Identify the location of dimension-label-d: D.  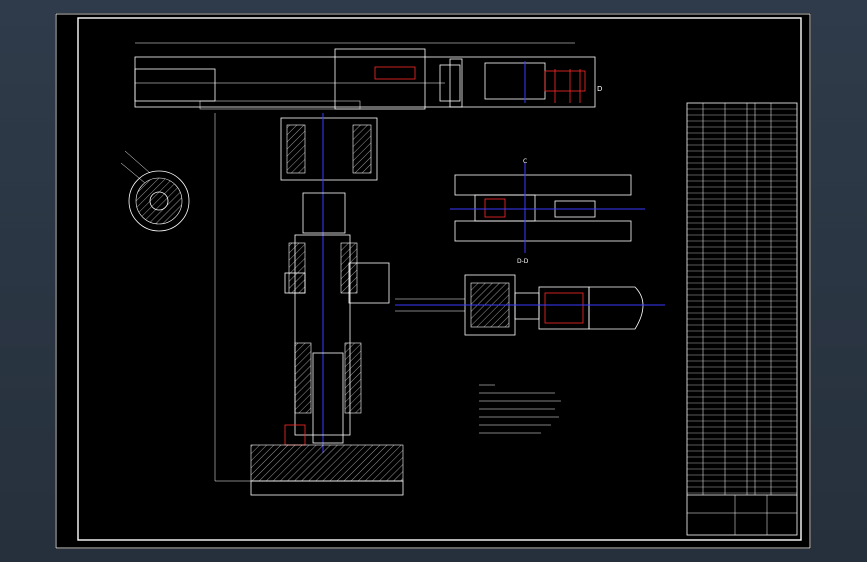
(599, 89).